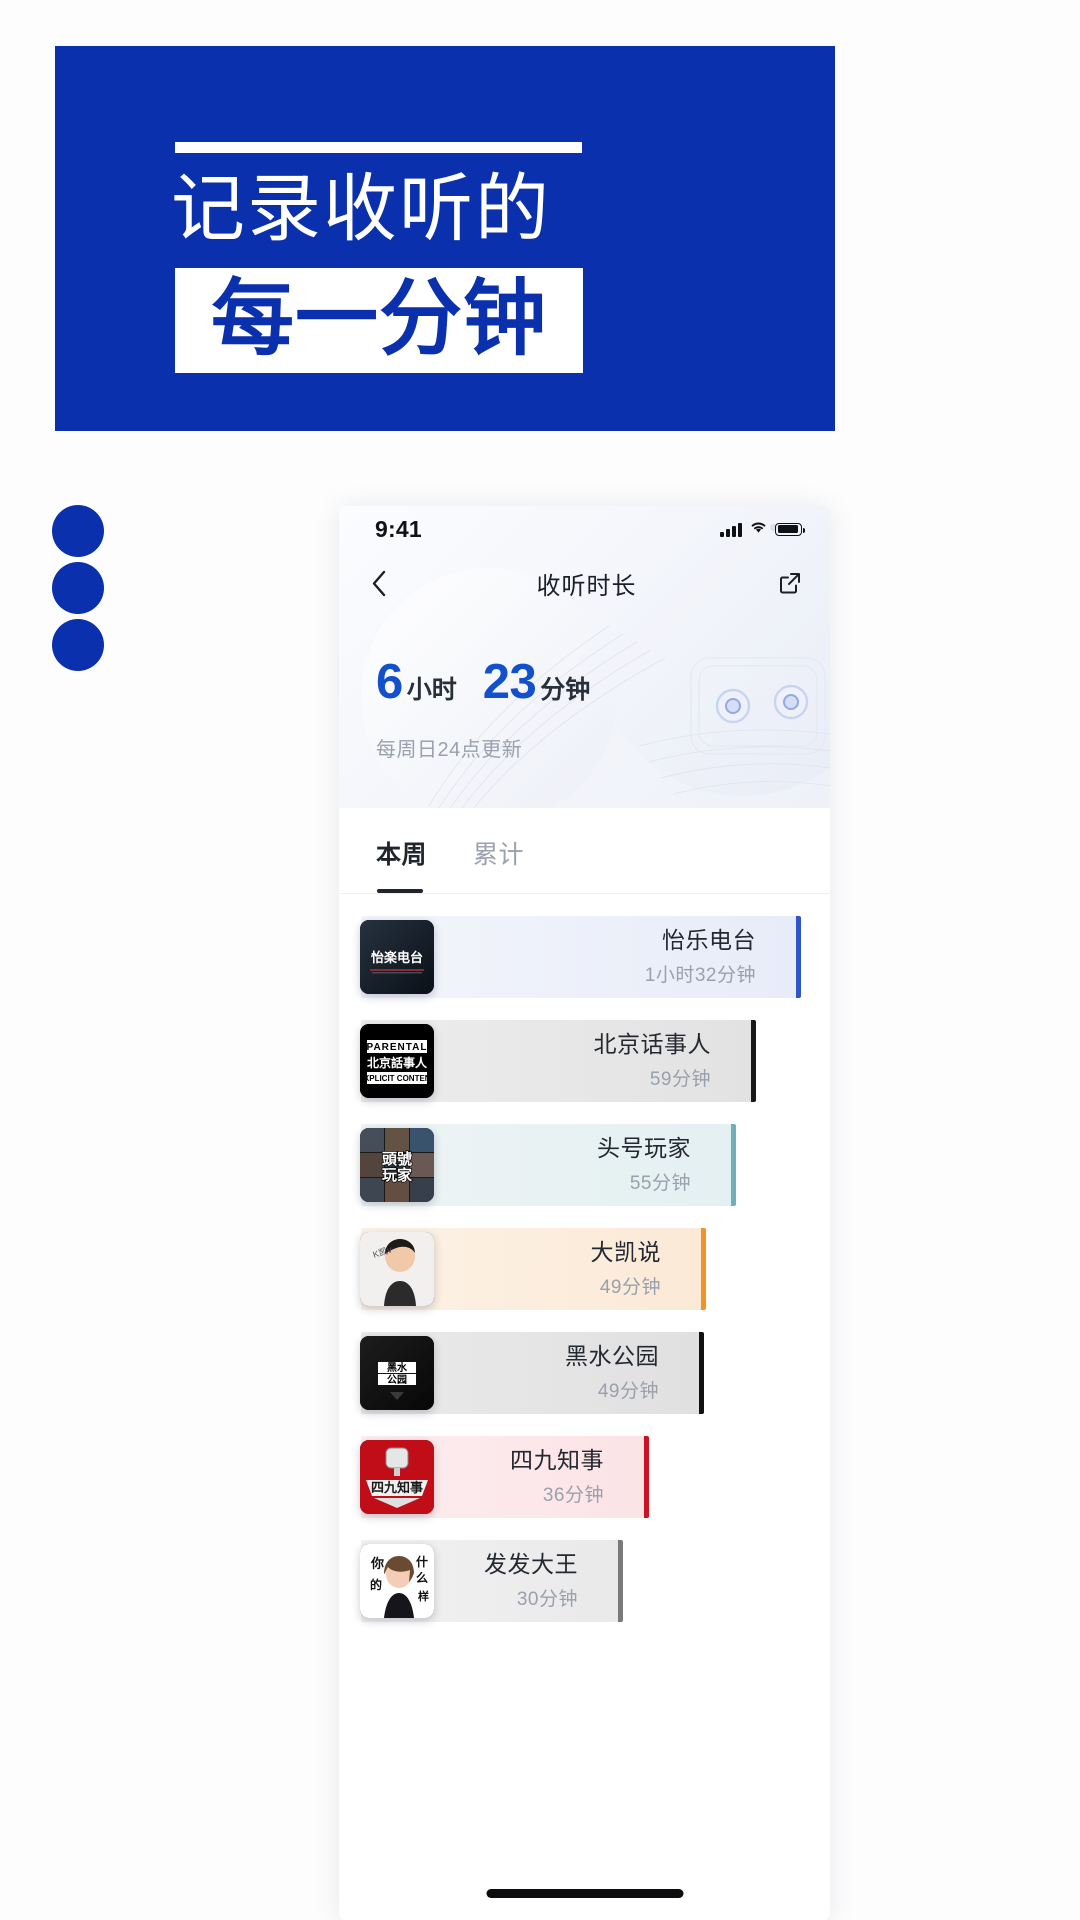 The height and width of the screenshot is (1920, 1080). Describe the element at coordinates (389, 583) in the screenshot. I see `back-button` at that location.